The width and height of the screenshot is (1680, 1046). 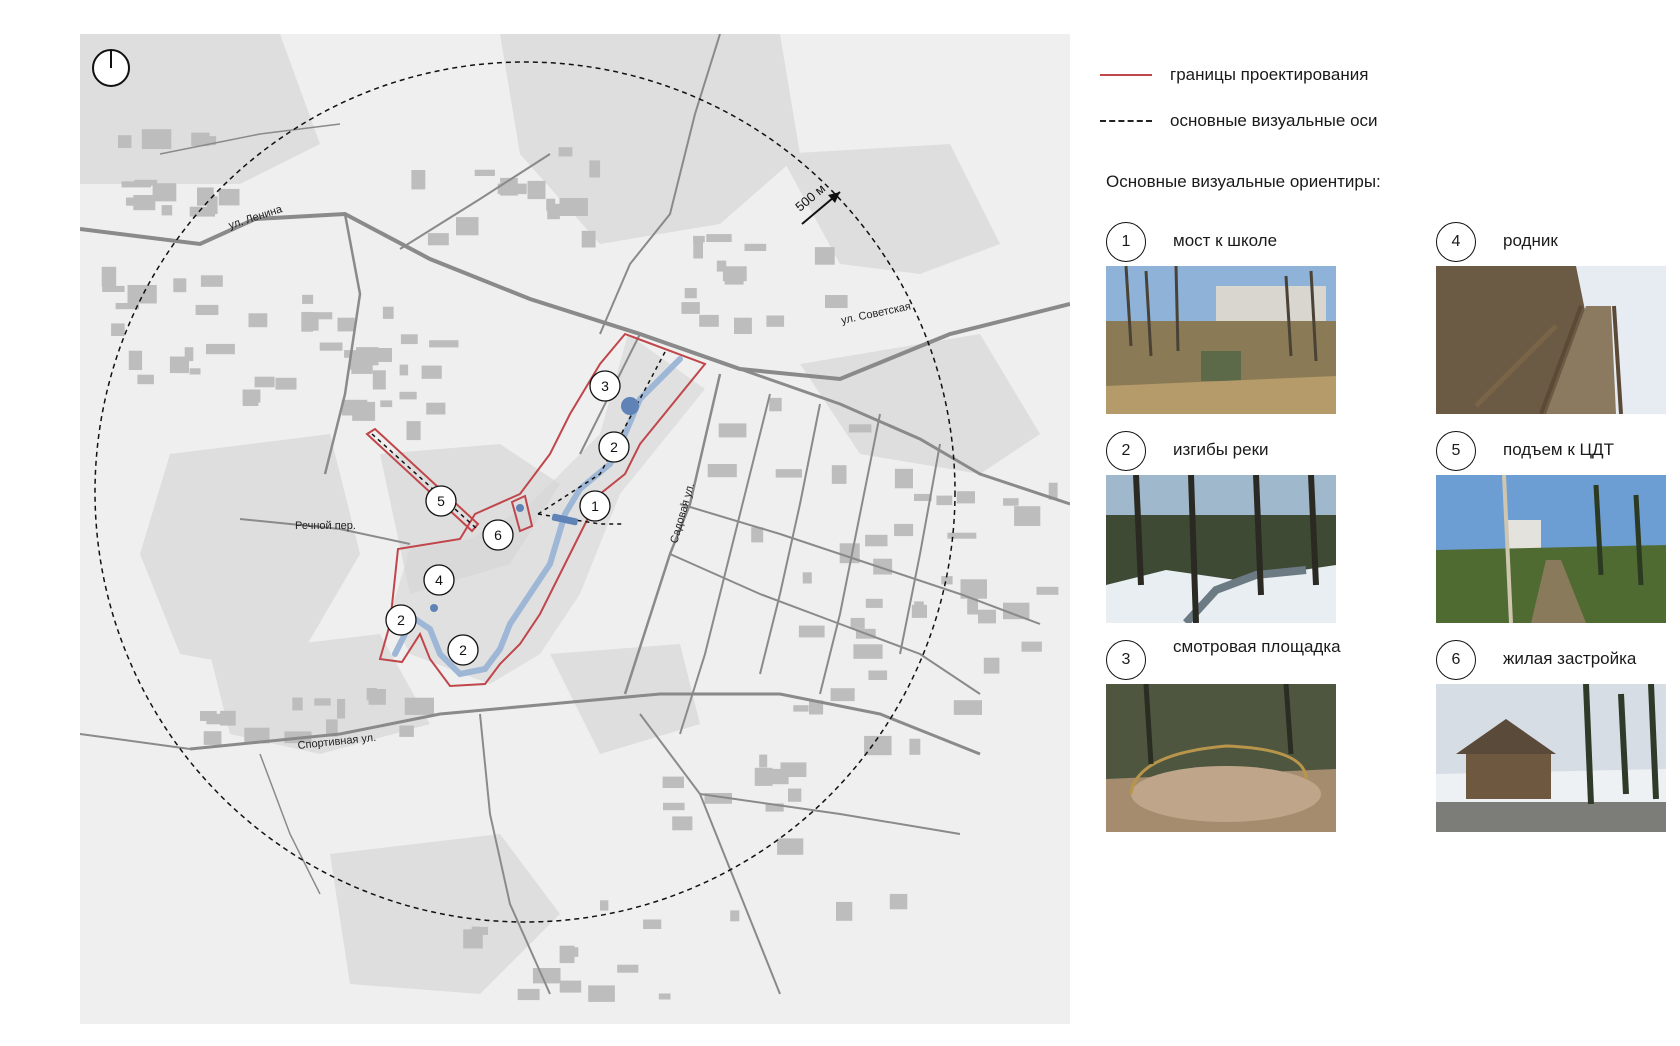 I want to click on landmark-card-5: 5 подъем к ЦДТ, so click(x=1550, y=525).